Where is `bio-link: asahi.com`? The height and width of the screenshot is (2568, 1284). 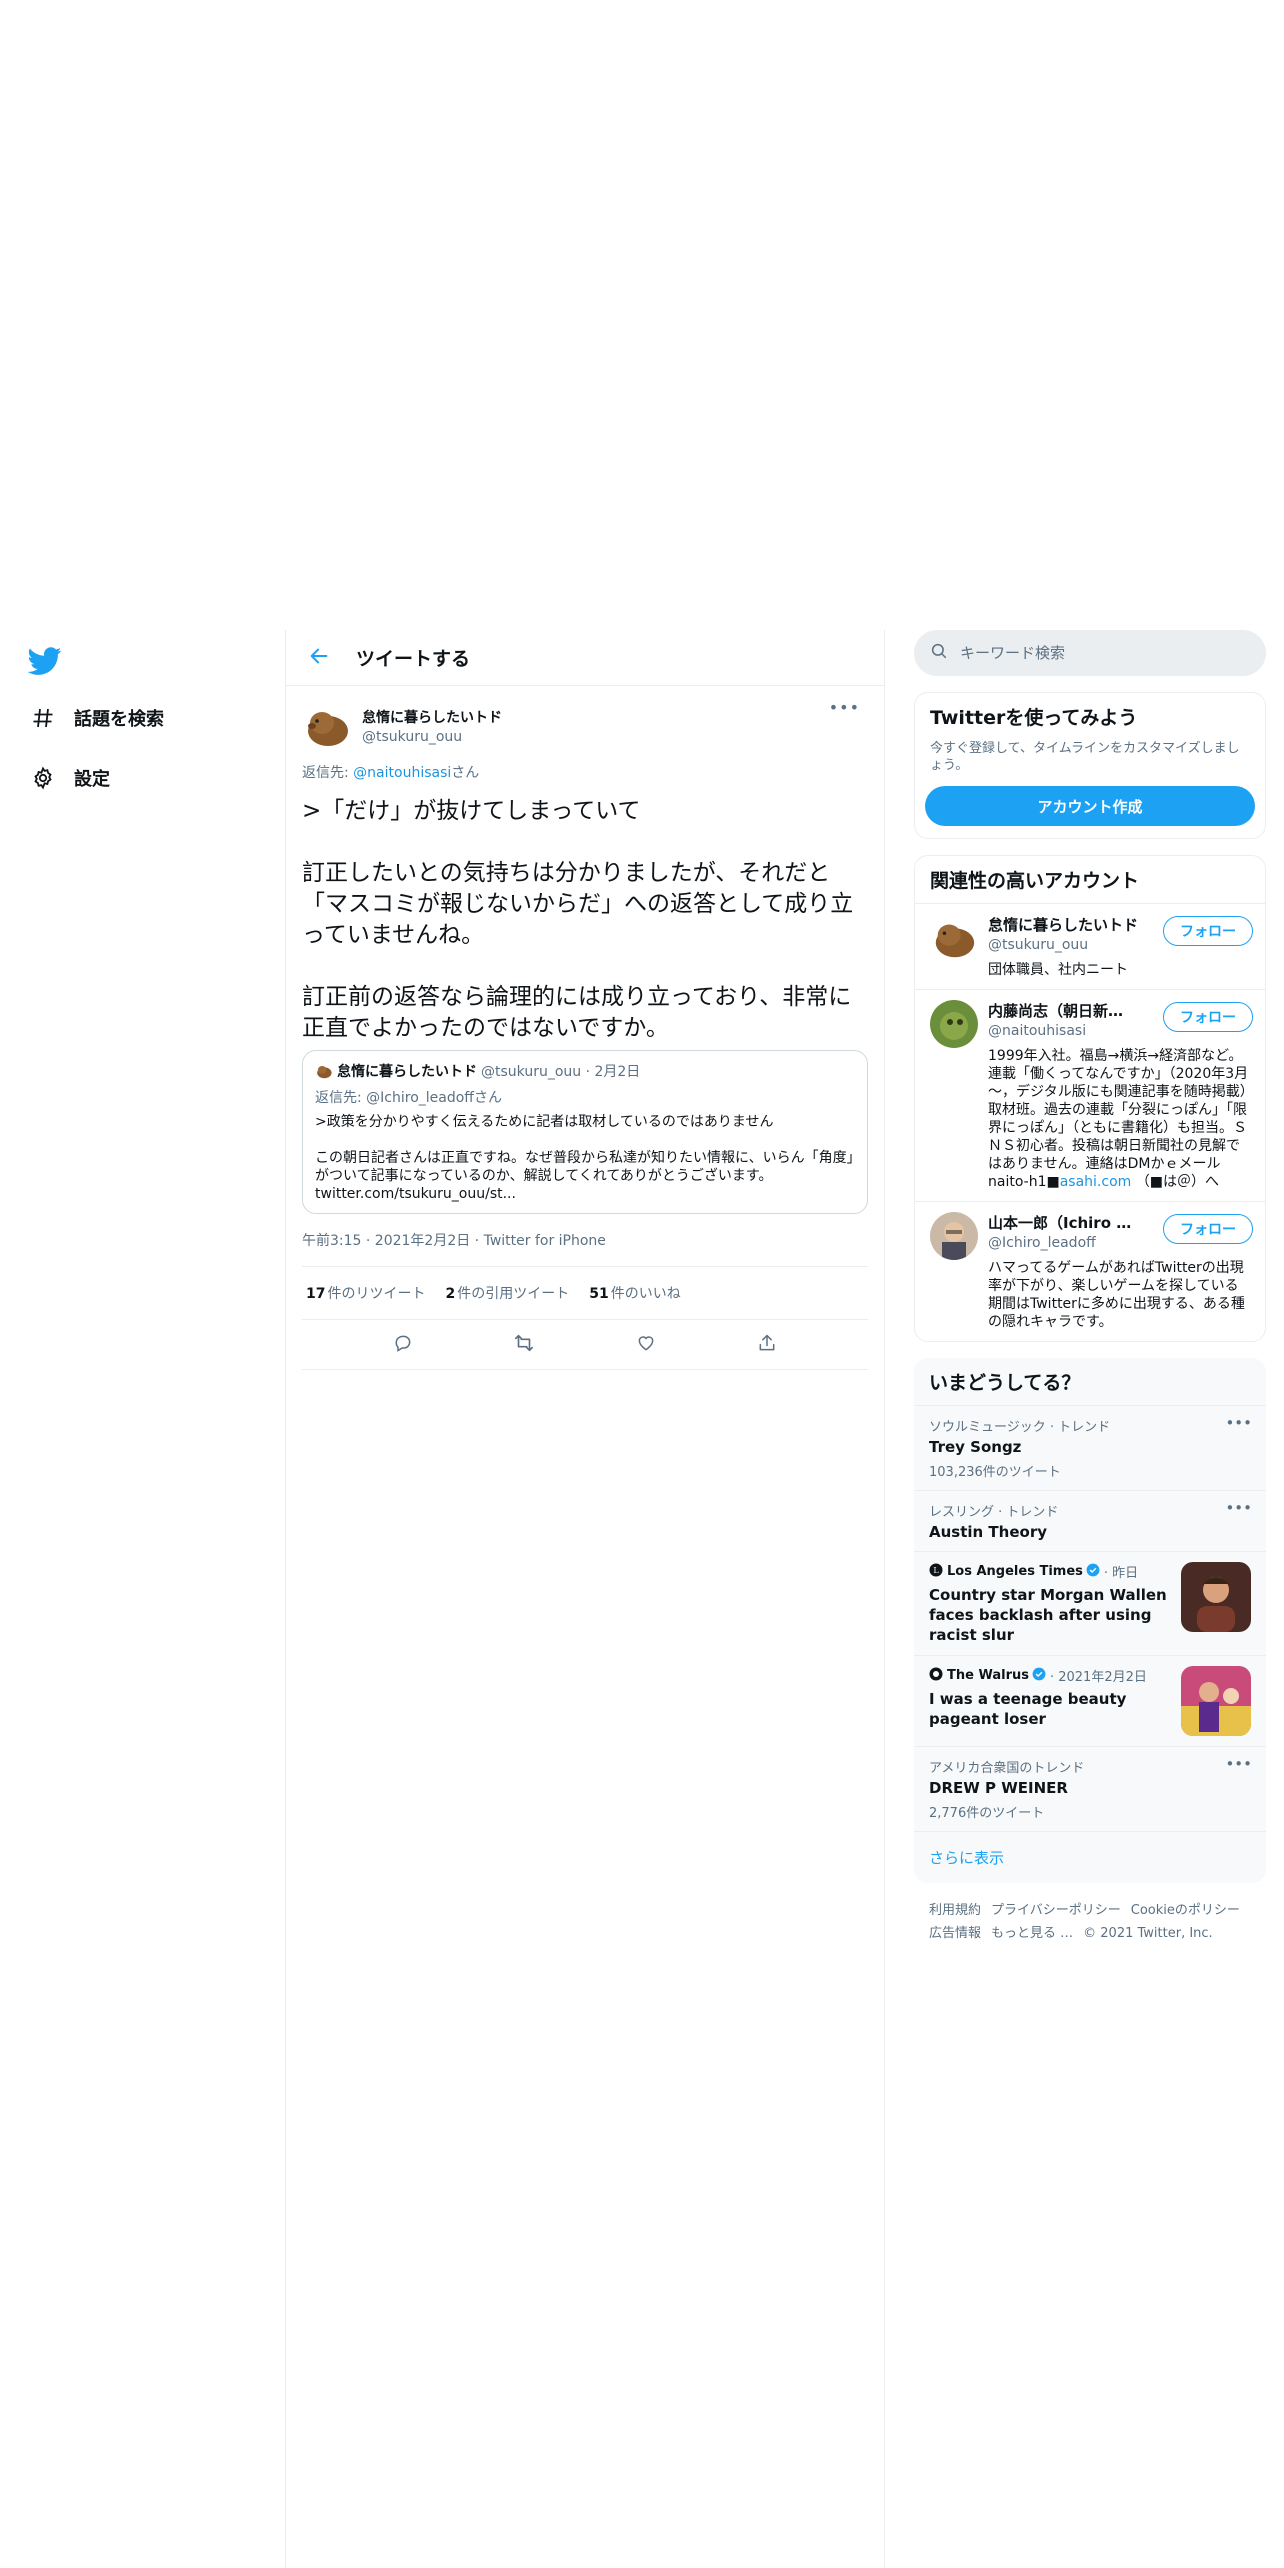
bio-link: asahi.com is located at coordinates (1096, 1182).